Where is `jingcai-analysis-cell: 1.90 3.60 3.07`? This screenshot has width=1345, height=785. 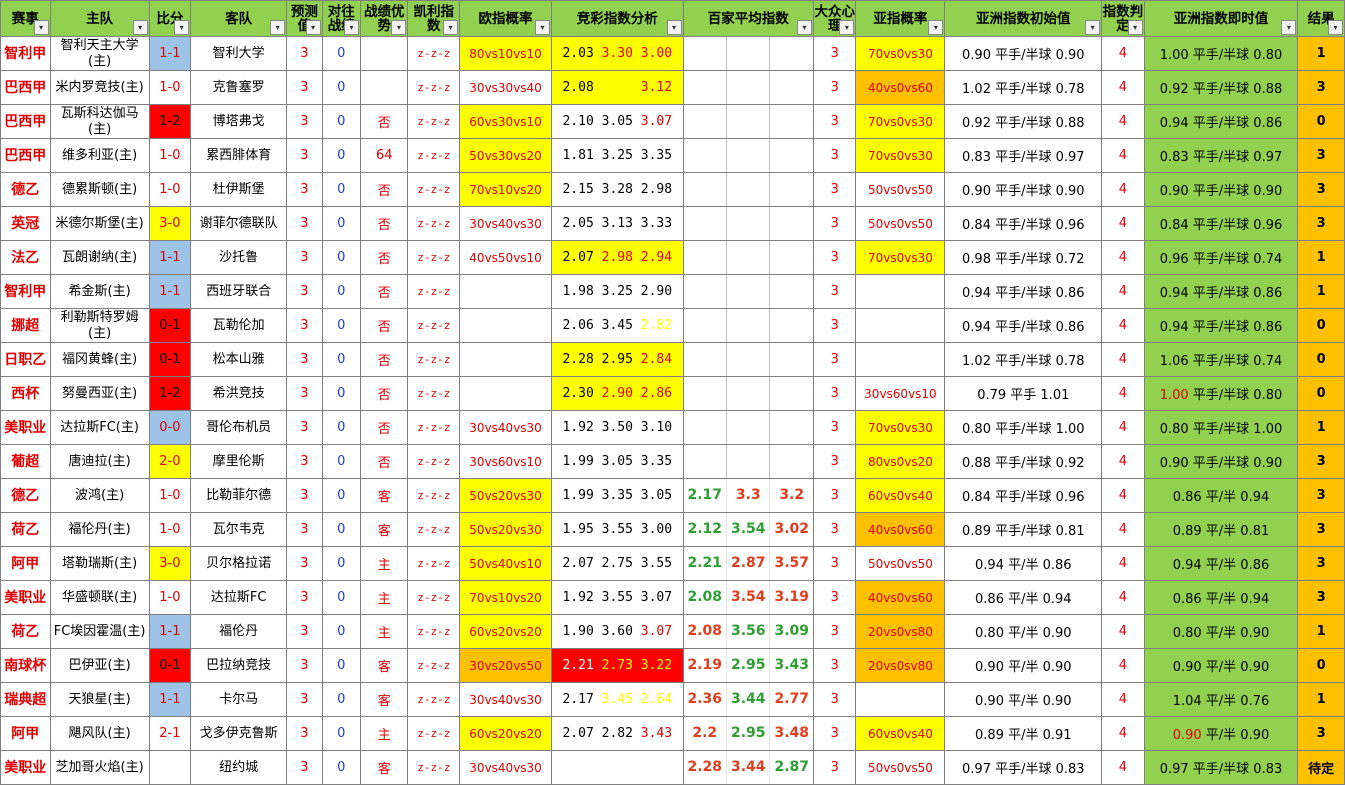 jingcai-analysis-cell: 1.90 3.60 3.07 is located at coordinates (617, 631).